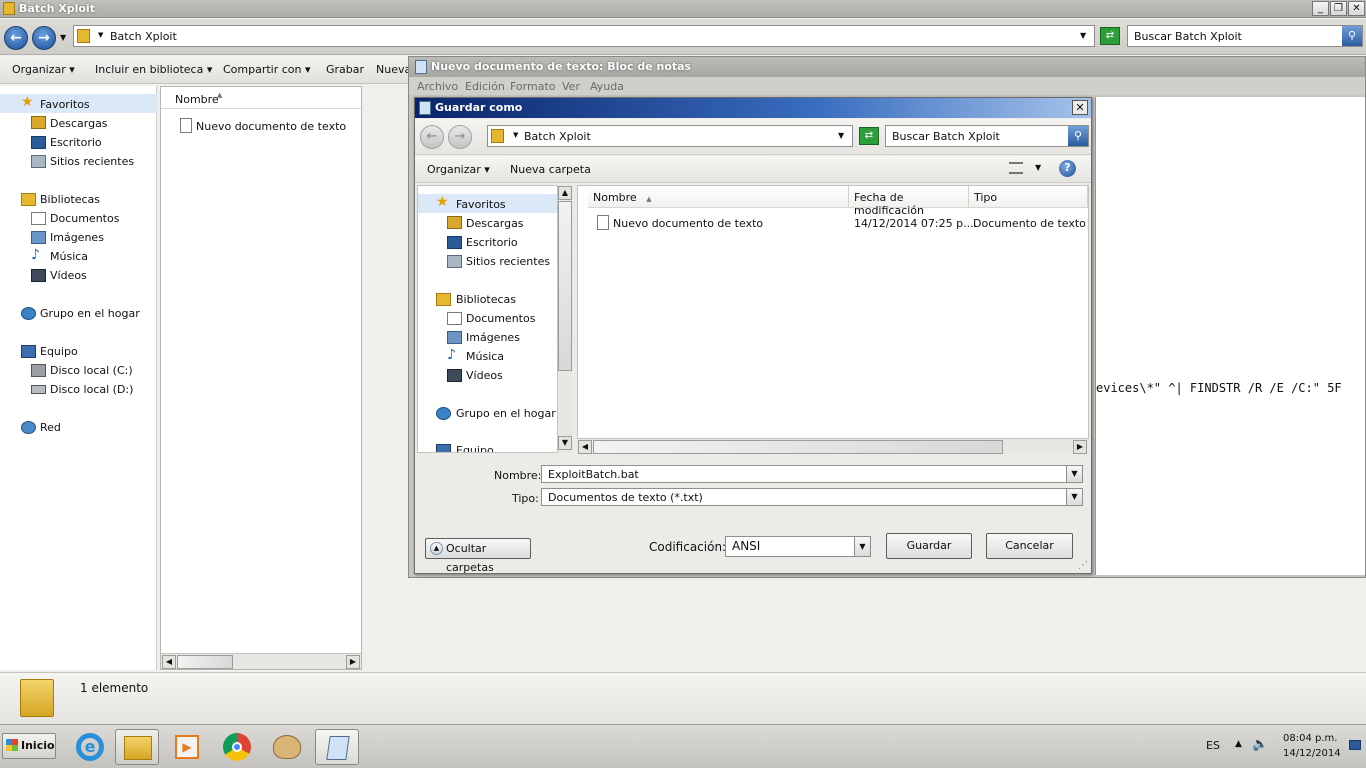 This screenshot has width=1366, height=768. Describe the element at coordinates (337, 747) in the screenshot. I see `notepad-taskbar-icon` at that location.